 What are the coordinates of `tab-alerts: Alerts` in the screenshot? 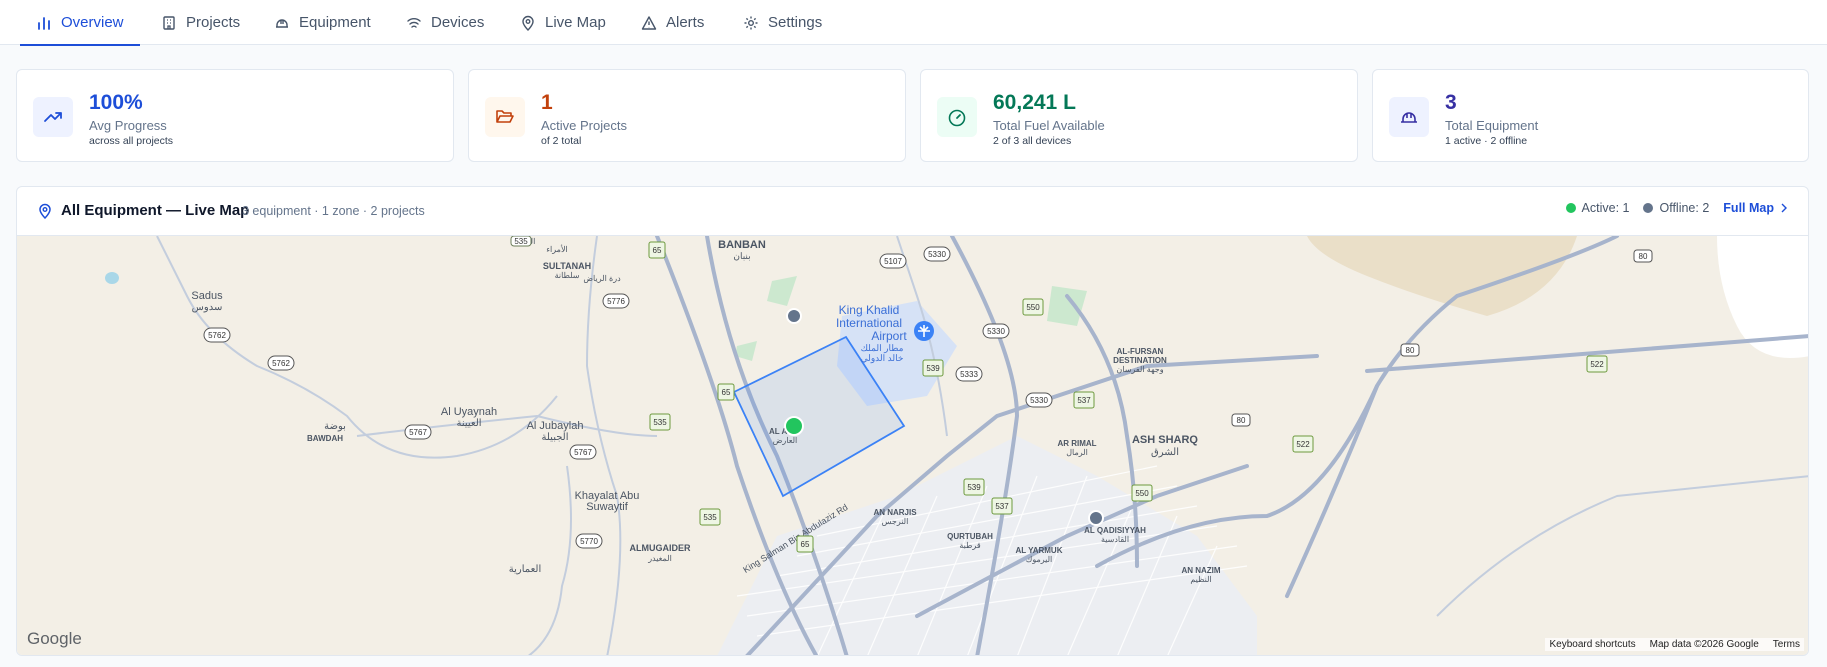 It's located at (672, 22).